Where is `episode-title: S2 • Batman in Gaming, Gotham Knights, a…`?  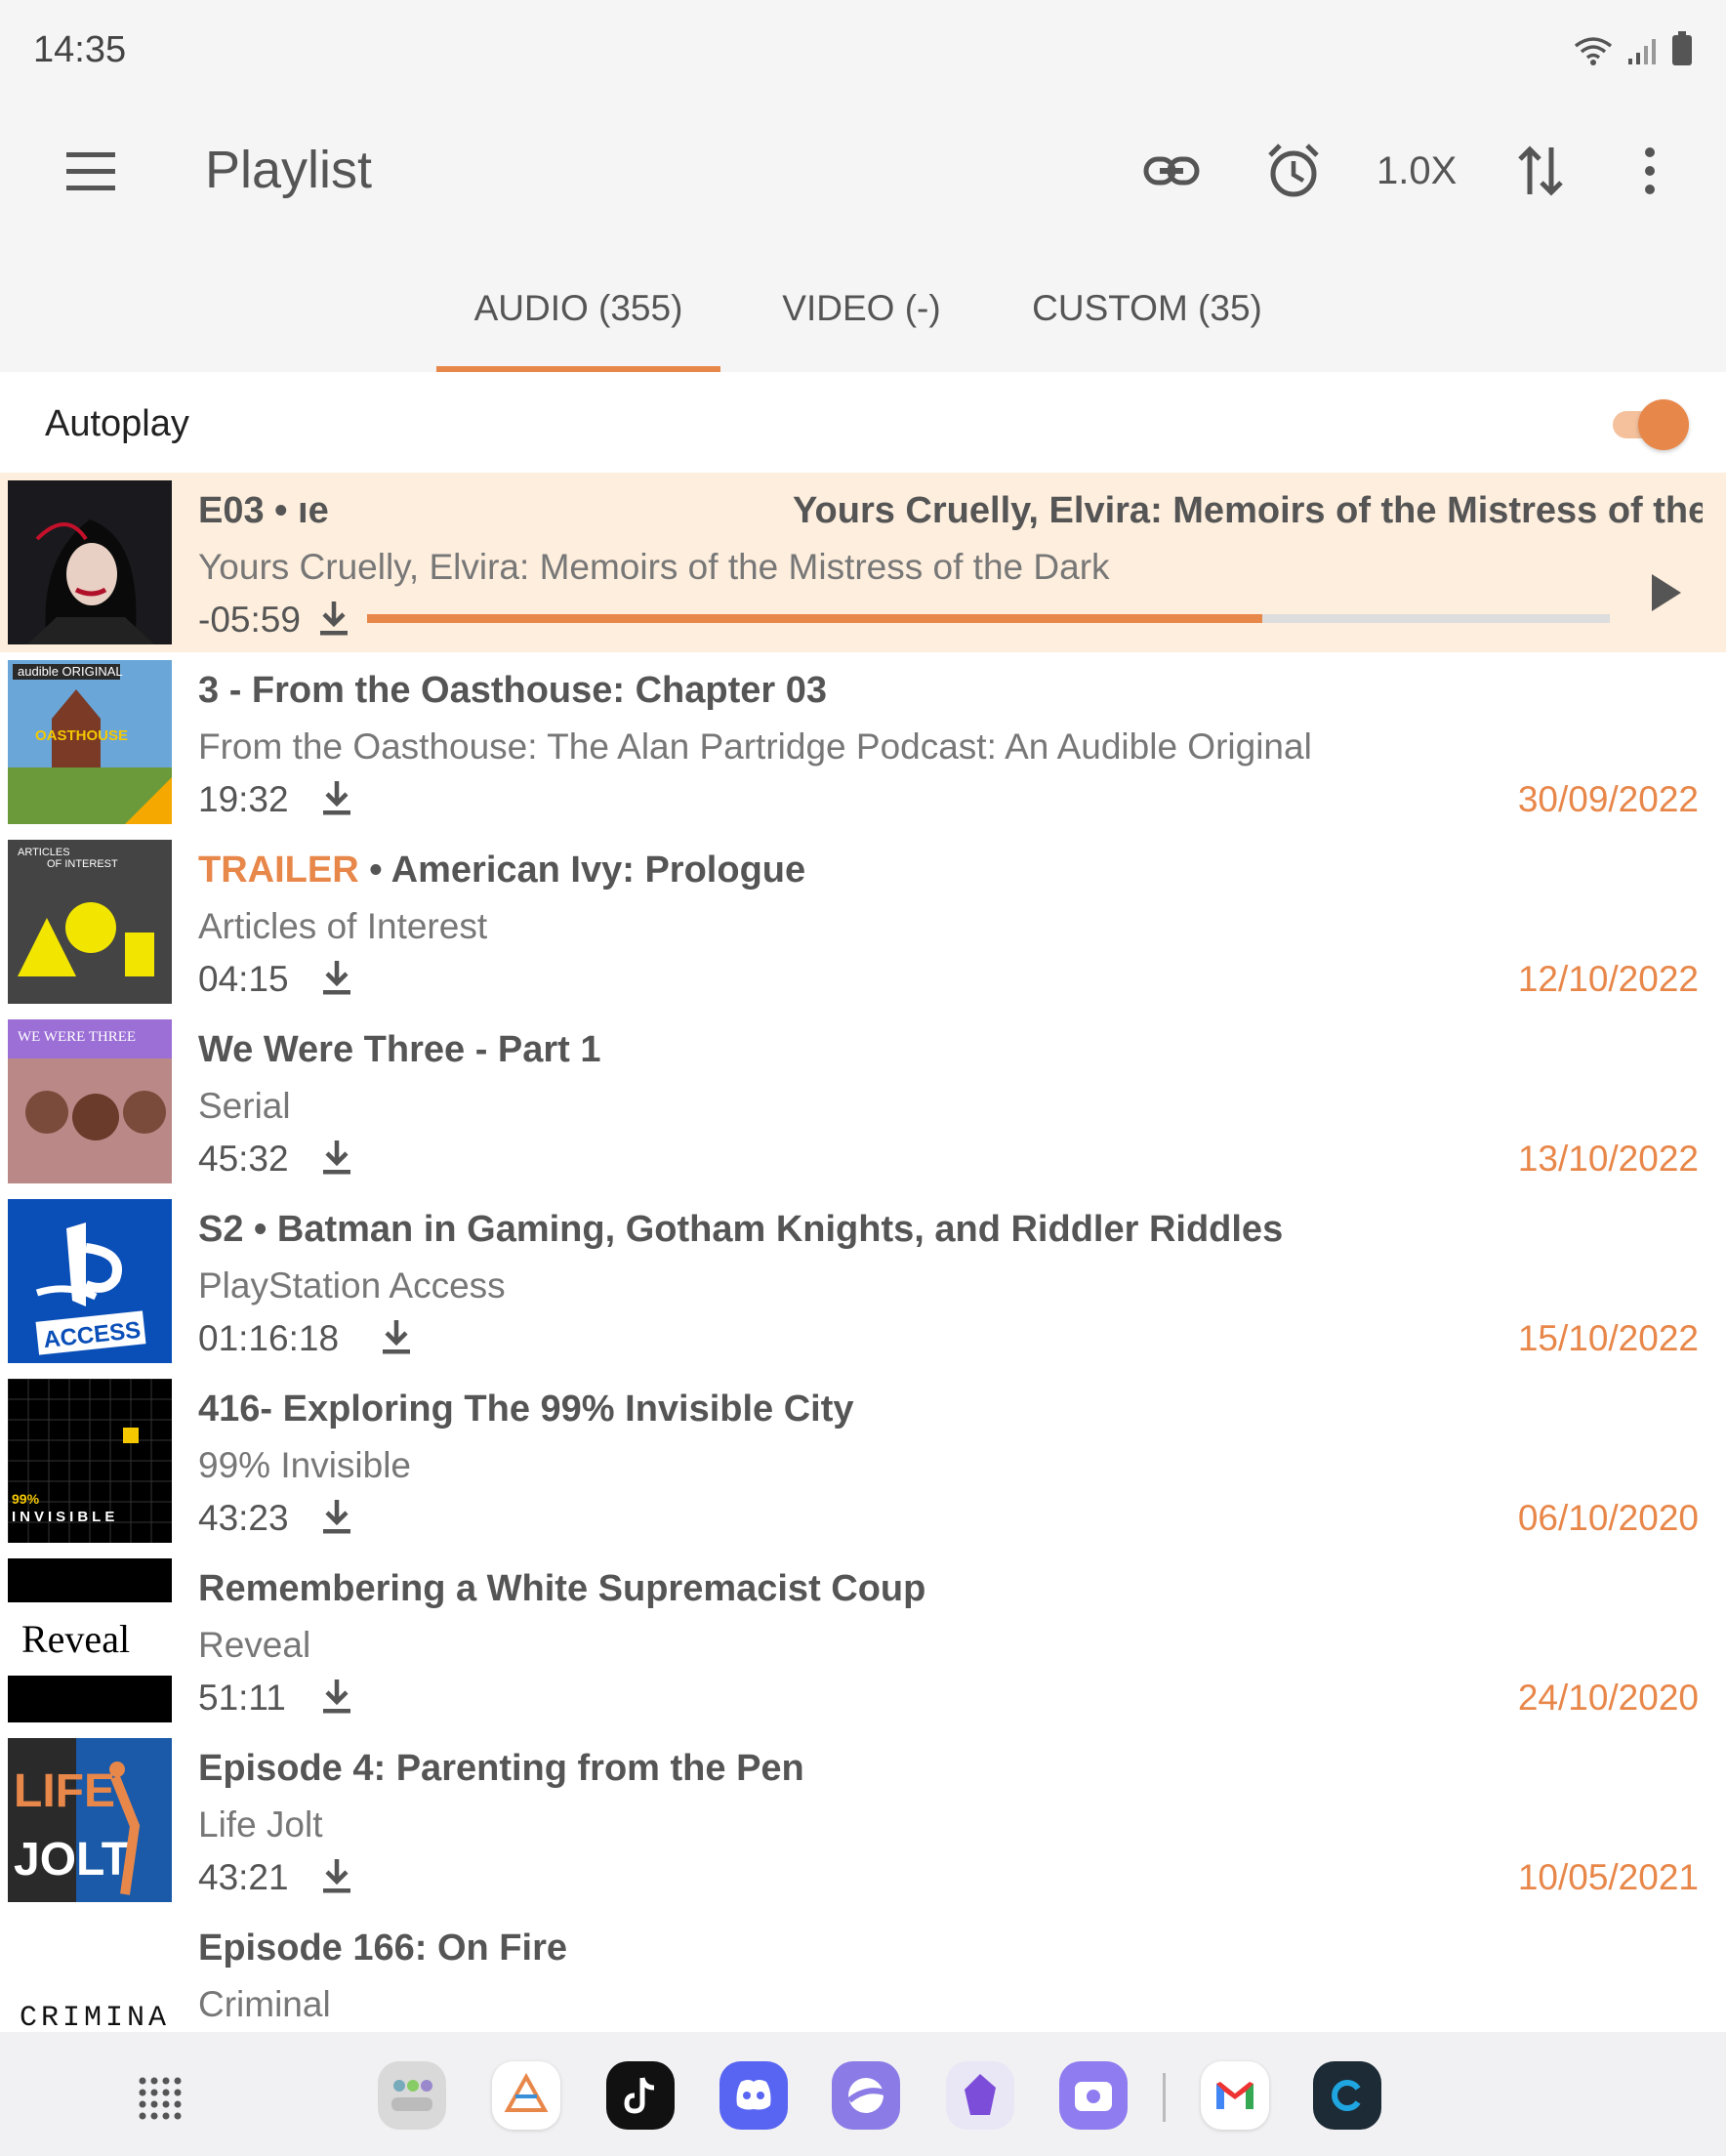 episode-title: S2 • Batman in Gaming, Gotham Knights, a… is located at coordinates (741, 1229).